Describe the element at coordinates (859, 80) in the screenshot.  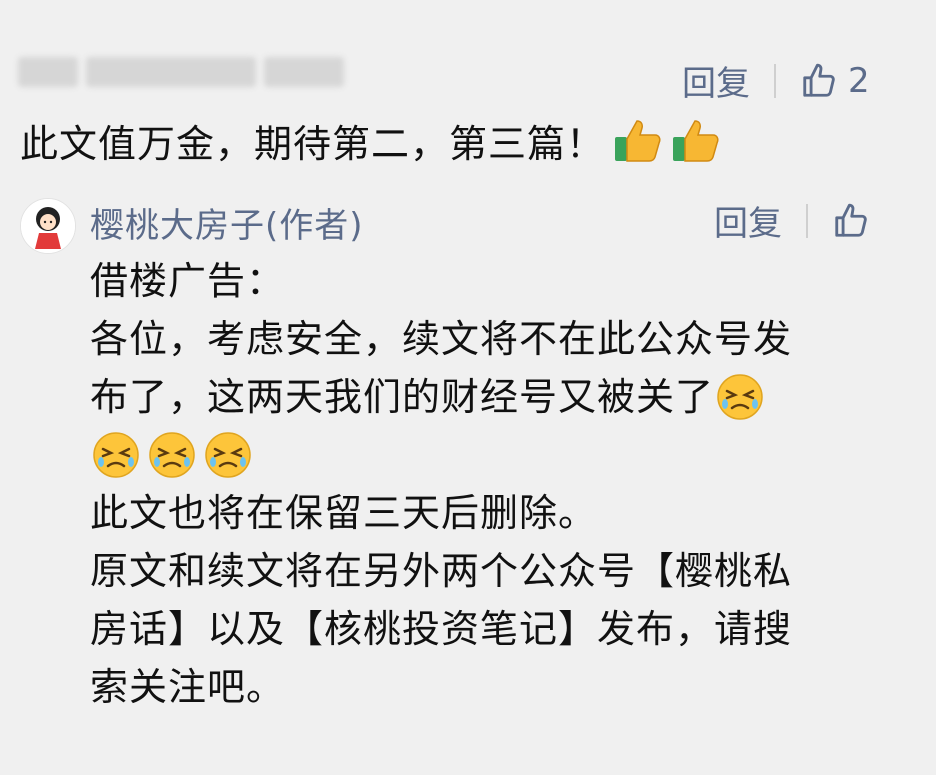
I see `like-count: 2` at that location.